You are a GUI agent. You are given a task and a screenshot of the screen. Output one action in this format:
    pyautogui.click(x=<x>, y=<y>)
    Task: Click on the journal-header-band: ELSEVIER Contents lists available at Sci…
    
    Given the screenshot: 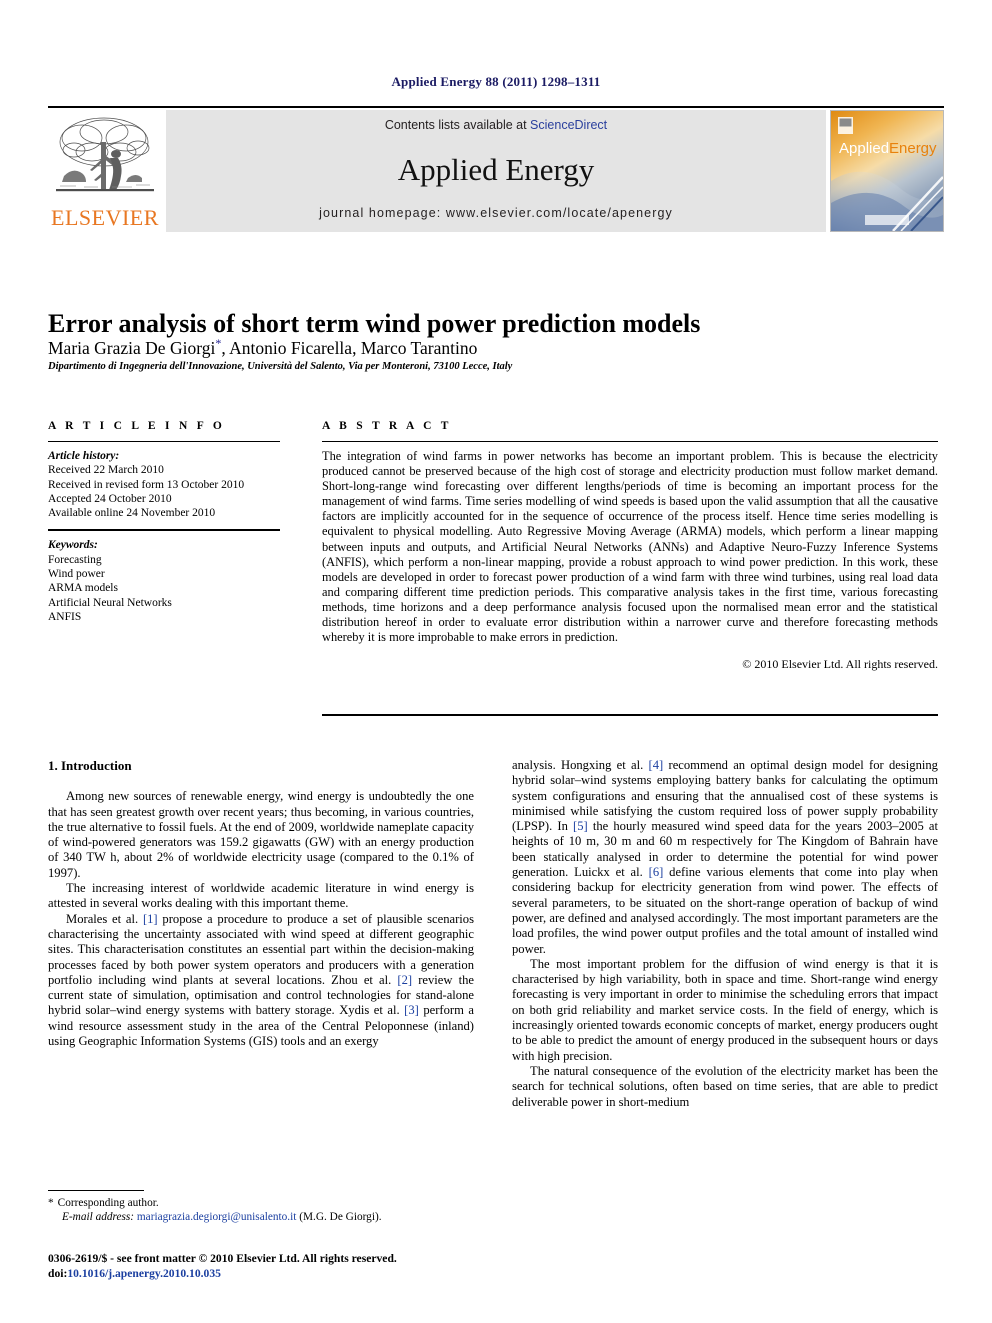 What is the action you would take?
    pyautogui.click(x=496, y=171)
    